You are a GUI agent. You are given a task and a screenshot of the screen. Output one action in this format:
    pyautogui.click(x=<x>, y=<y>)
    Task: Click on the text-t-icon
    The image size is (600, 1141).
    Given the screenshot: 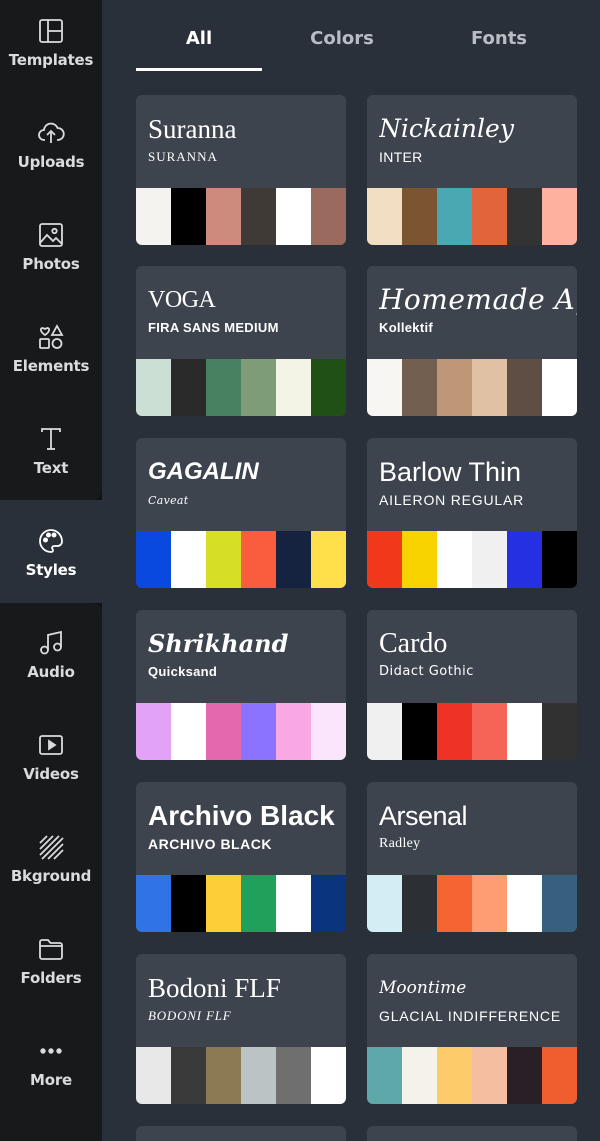 What is the action you would take?
    pyautogui.click(x=51, y=439)
    